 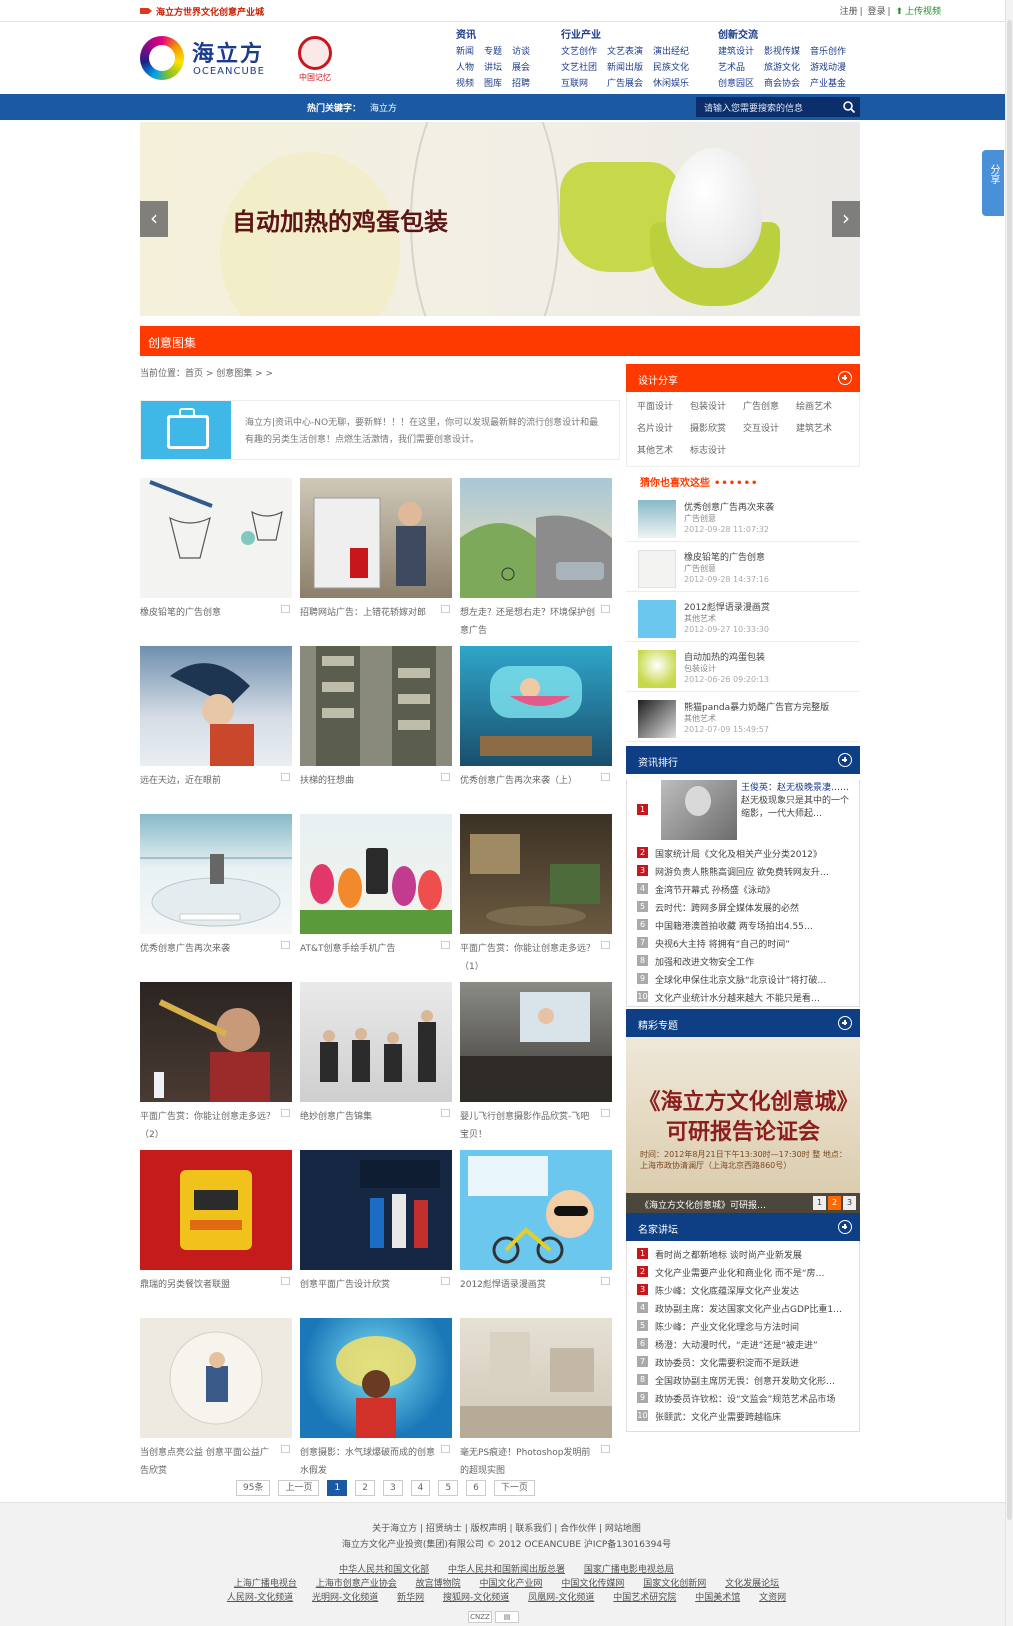 What do you see at coordinates (216, 613) in the screenshot?
I see `card-title: 橡皮铅笔的广告创意` at bounding box center [216, 613].